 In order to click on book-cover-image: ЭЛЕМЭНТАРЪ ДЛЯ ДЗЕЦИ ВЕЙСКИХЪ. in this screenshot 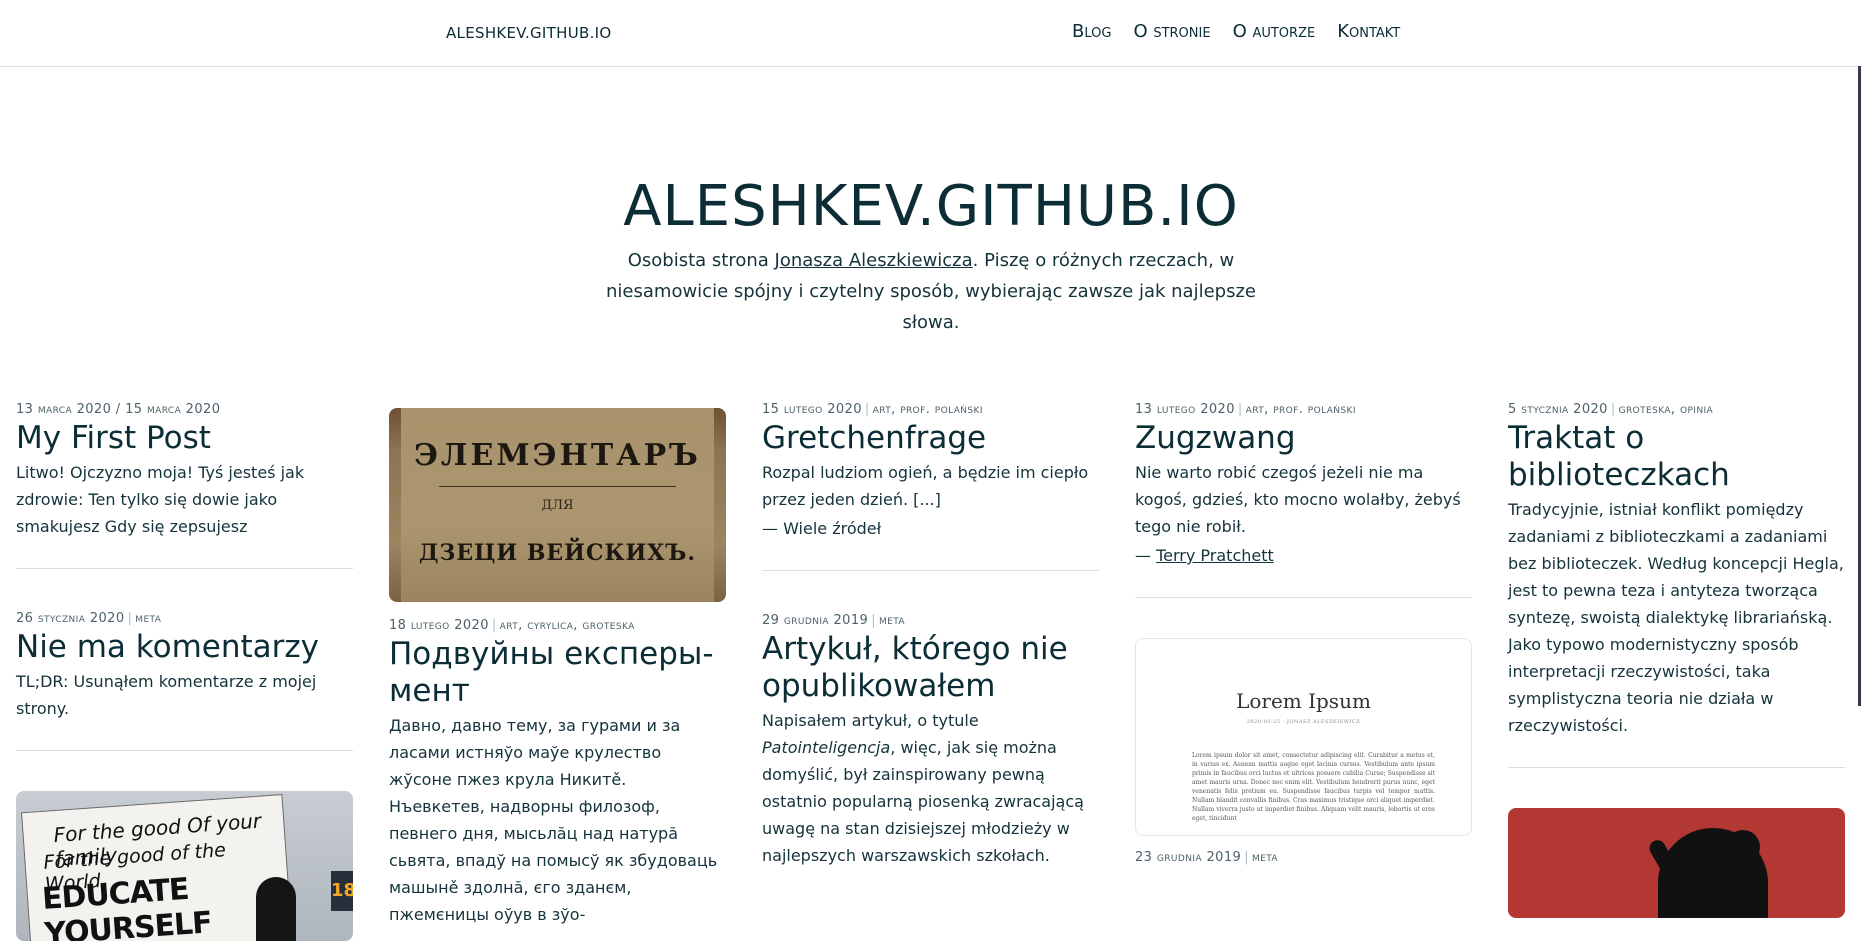, I will do `click(557, 505)`.